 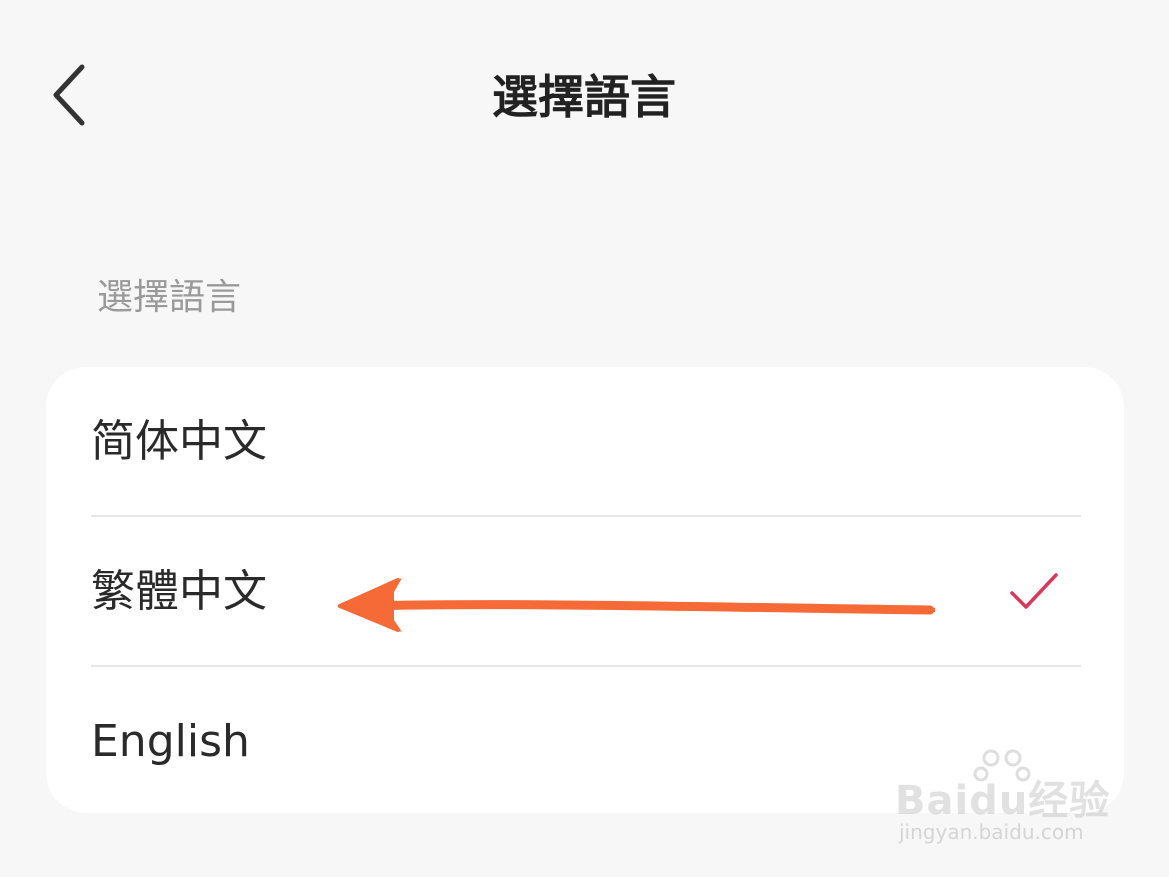 I want to click on watermark-url: jingyan.baidu.com, so click(x=991, y=832).